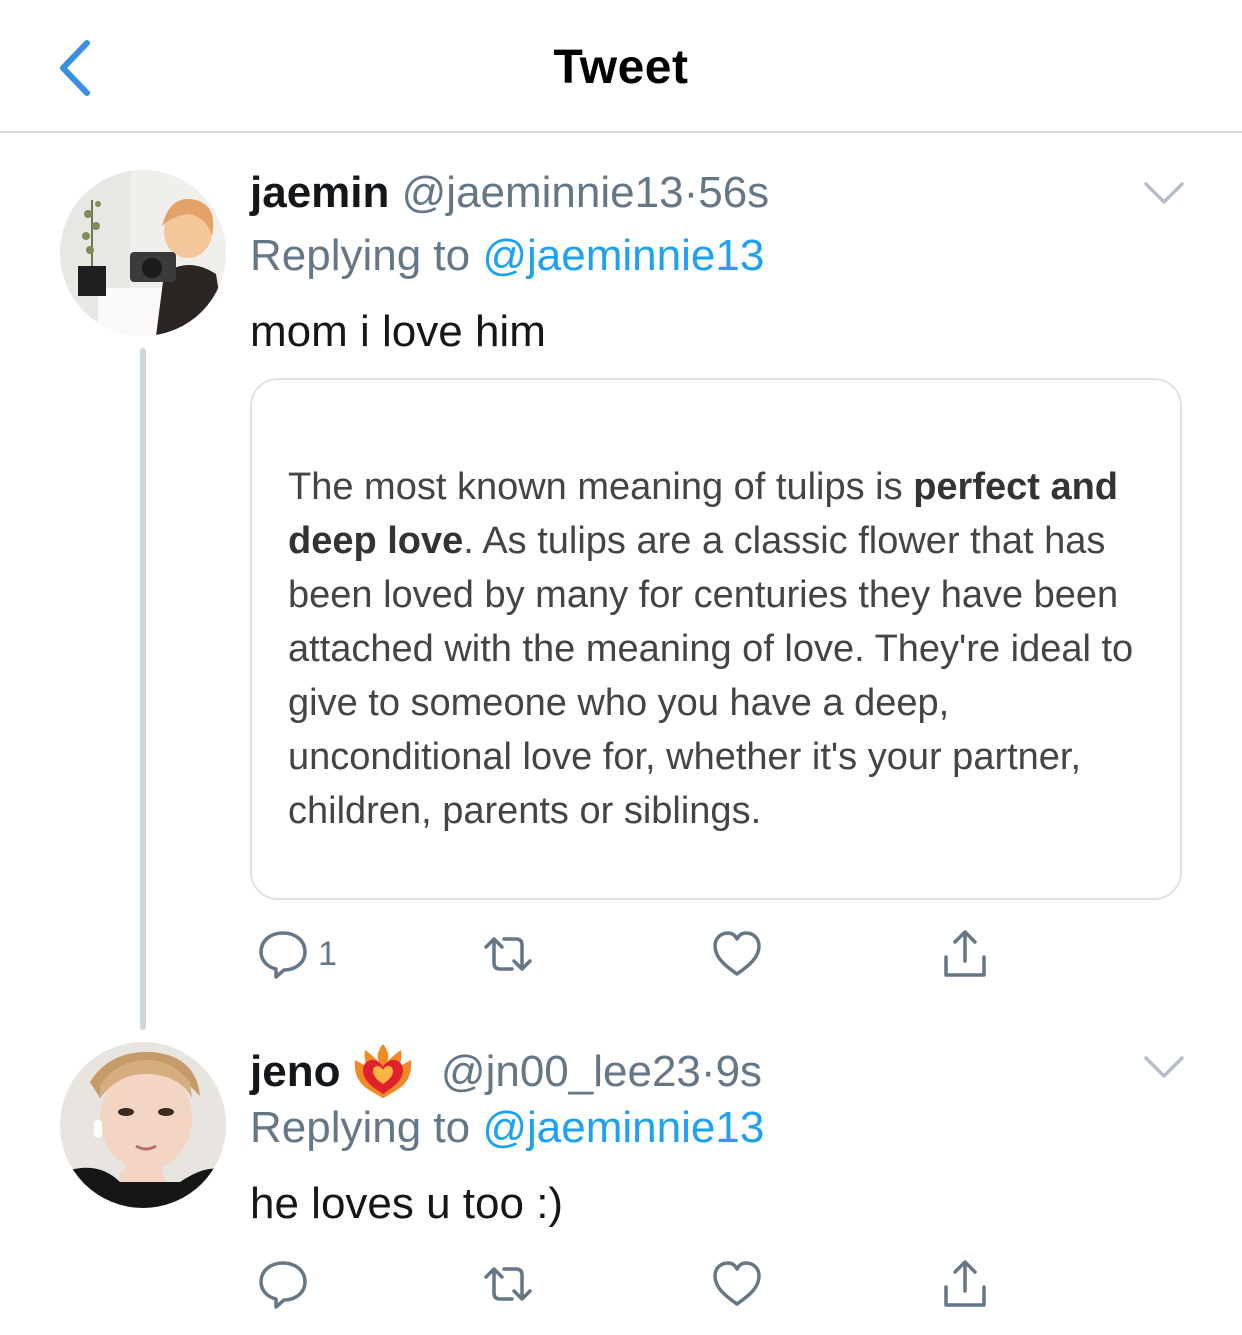 The width and height of the screenshot is (1242, 1335). Describe the element at coordinates (319, 192) in the screenshot. I see `display-name: jaemin` at that location.